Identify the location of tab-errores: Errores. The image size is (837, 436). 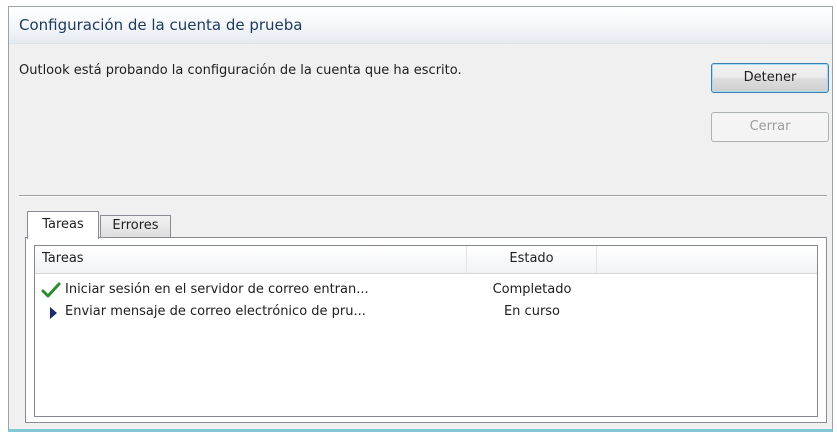
(135, 226).